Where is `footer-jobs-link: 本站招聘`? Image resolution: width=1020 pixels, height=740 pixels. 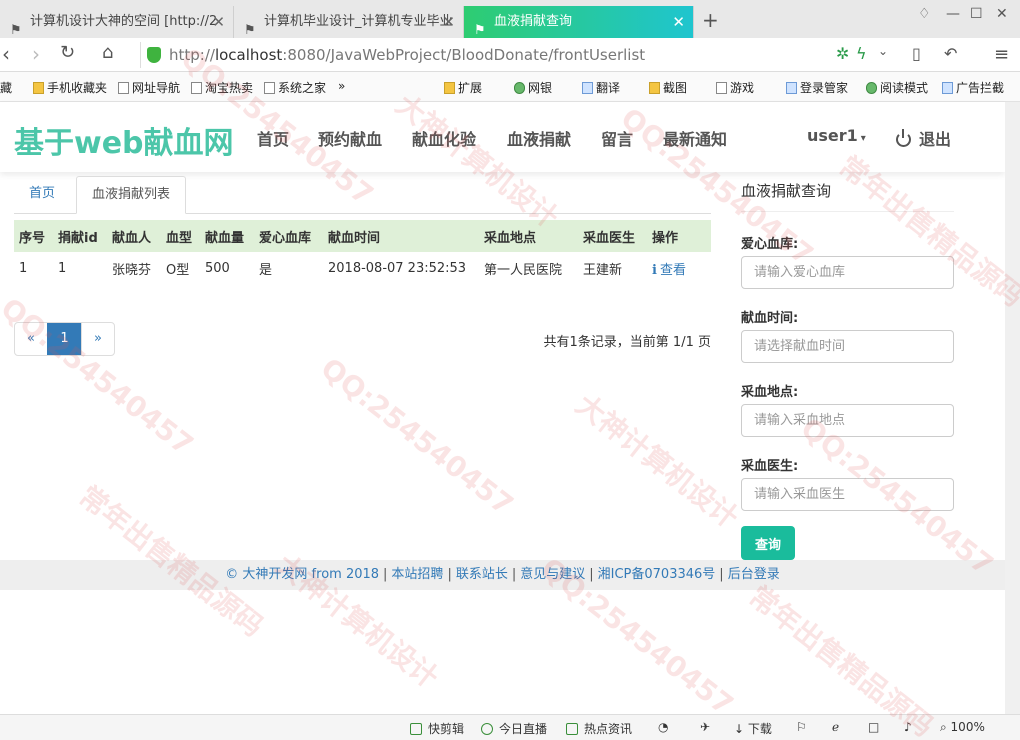 footer-jobs-link: 本站招聘 is located at coordinates (417, 574).